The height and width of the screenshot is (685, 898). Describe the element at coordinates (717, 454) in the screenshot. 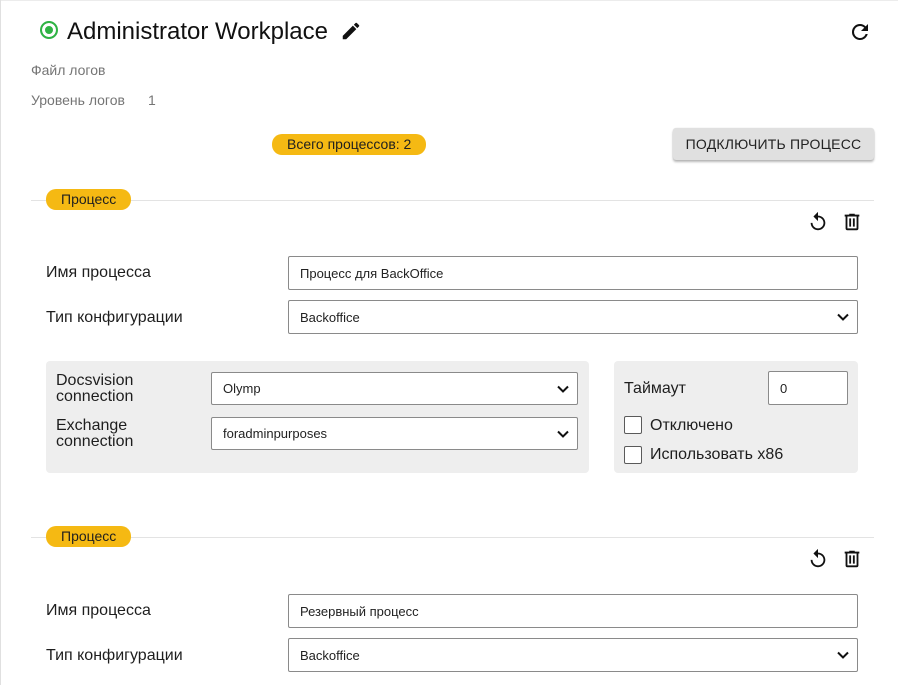

I see `use-x86-label: Использовать x86` at that location.